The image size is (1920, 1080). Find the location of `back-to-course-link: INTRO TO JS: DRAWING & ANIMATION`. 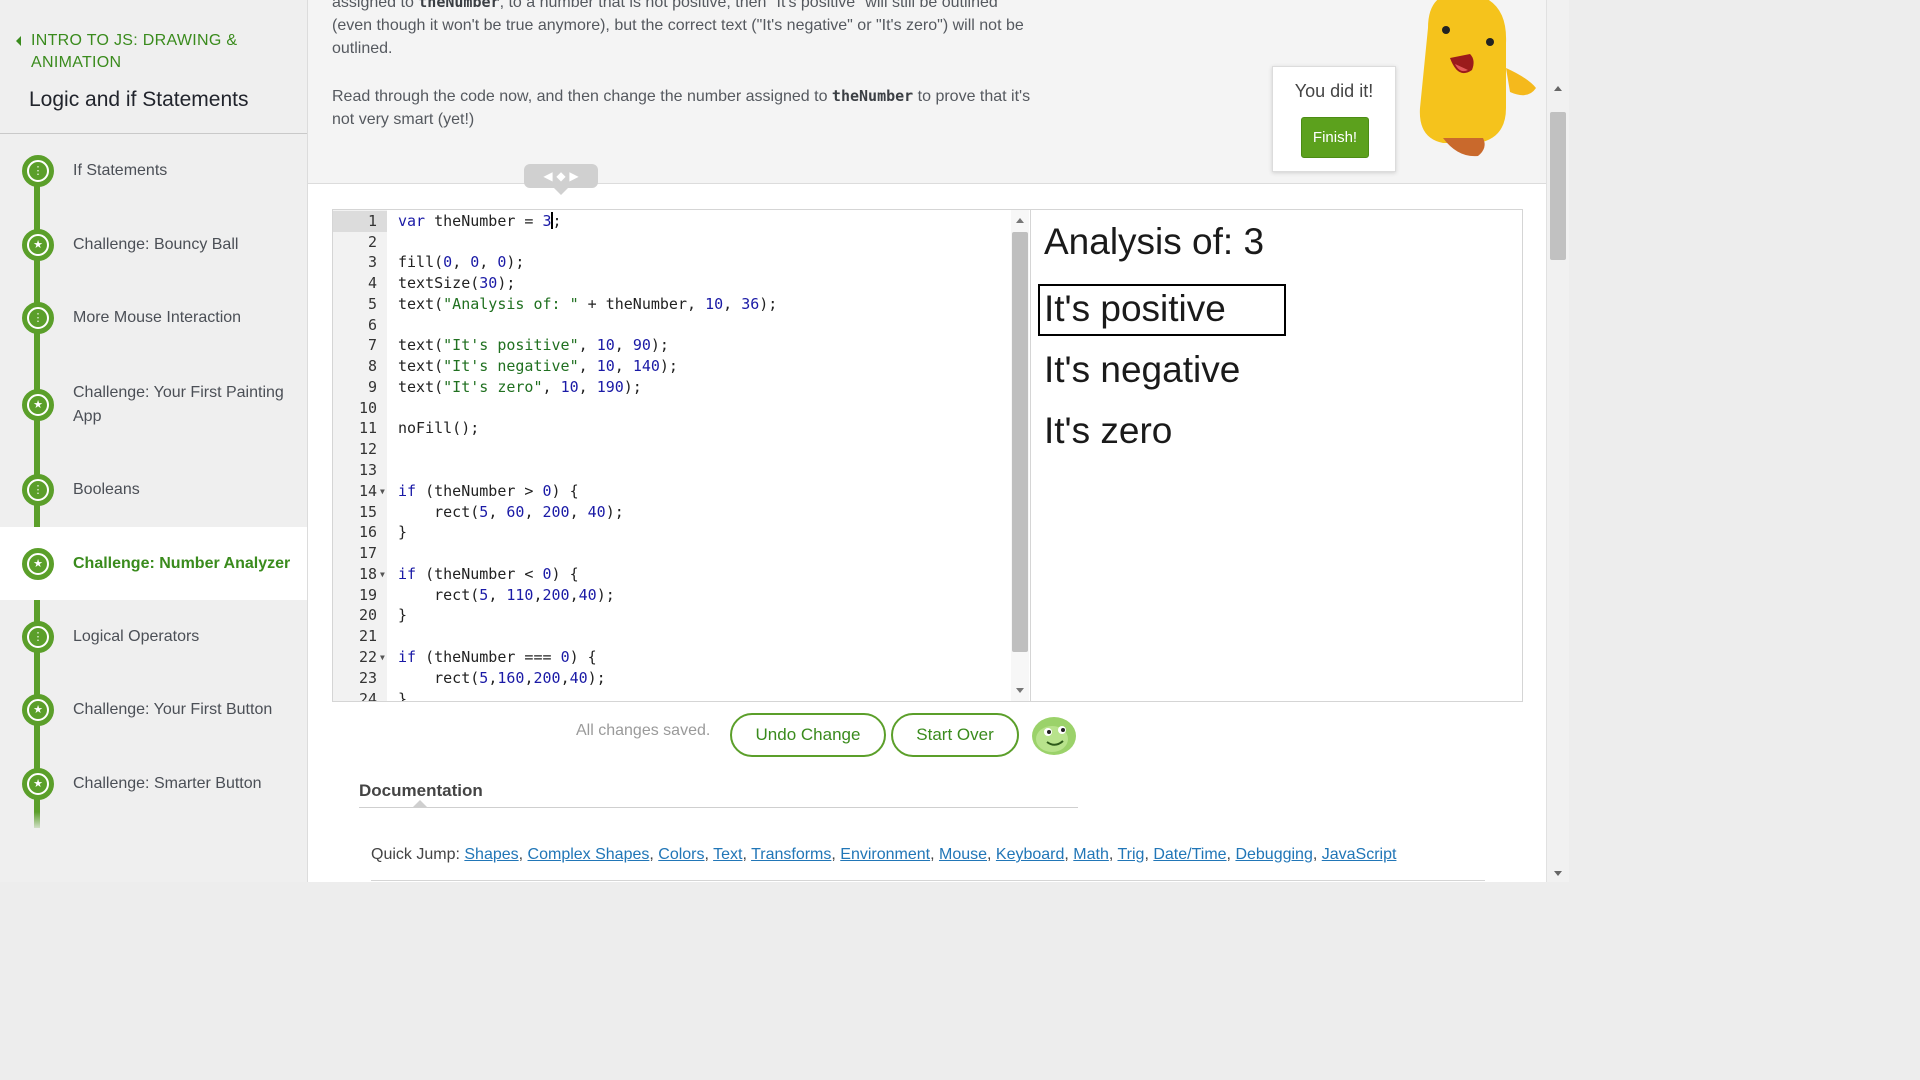

back-to-course-link: INTRO TO JS: DRAWING & ANIMATION is located at coordinates (137, 52).